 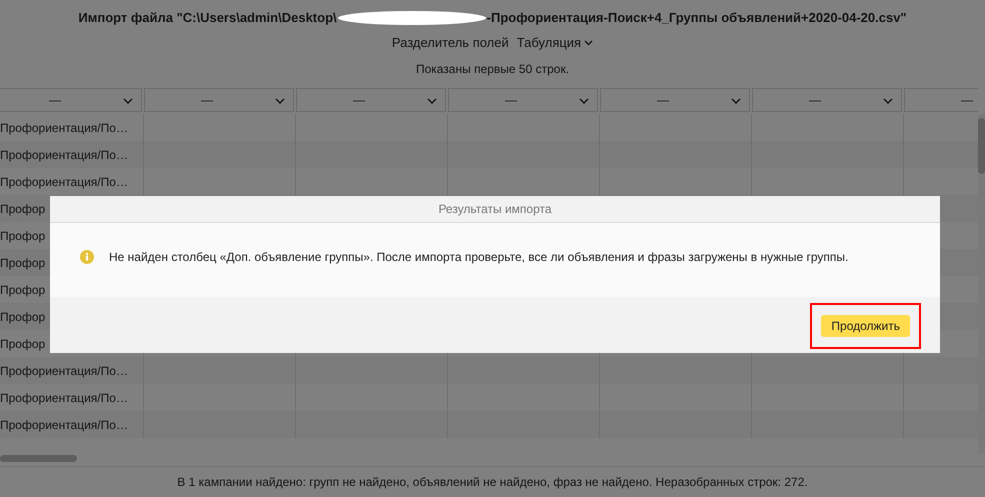 I want to click on dialog-title: Результаты импорта, so click(x=495, y=209).